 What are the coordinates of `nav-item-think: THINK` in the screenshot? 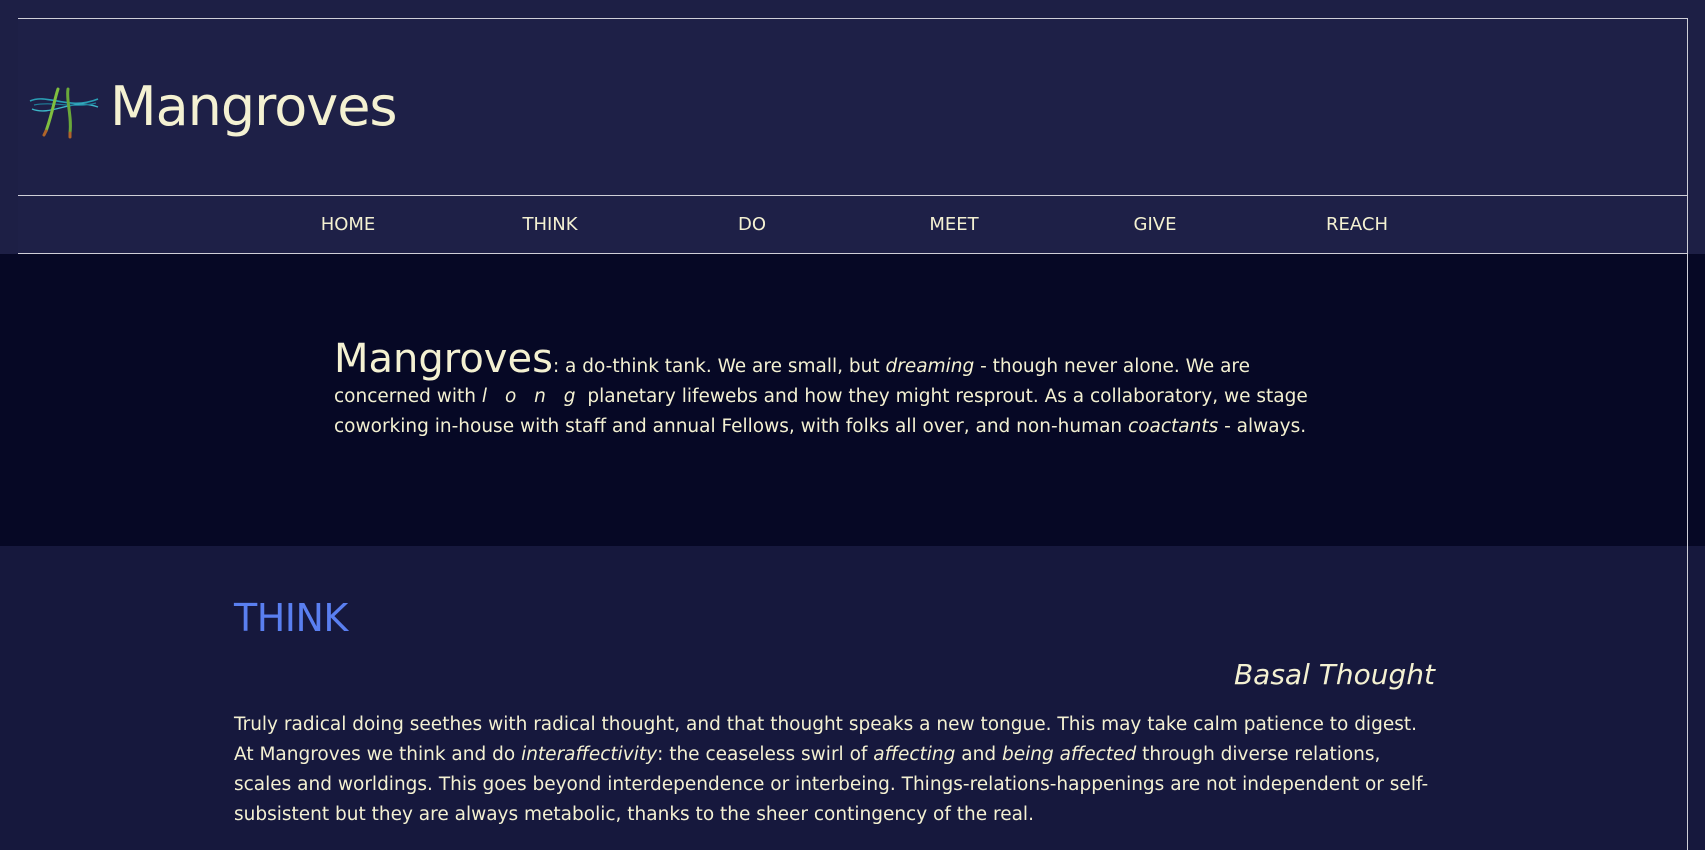 It's located at (549, 225).